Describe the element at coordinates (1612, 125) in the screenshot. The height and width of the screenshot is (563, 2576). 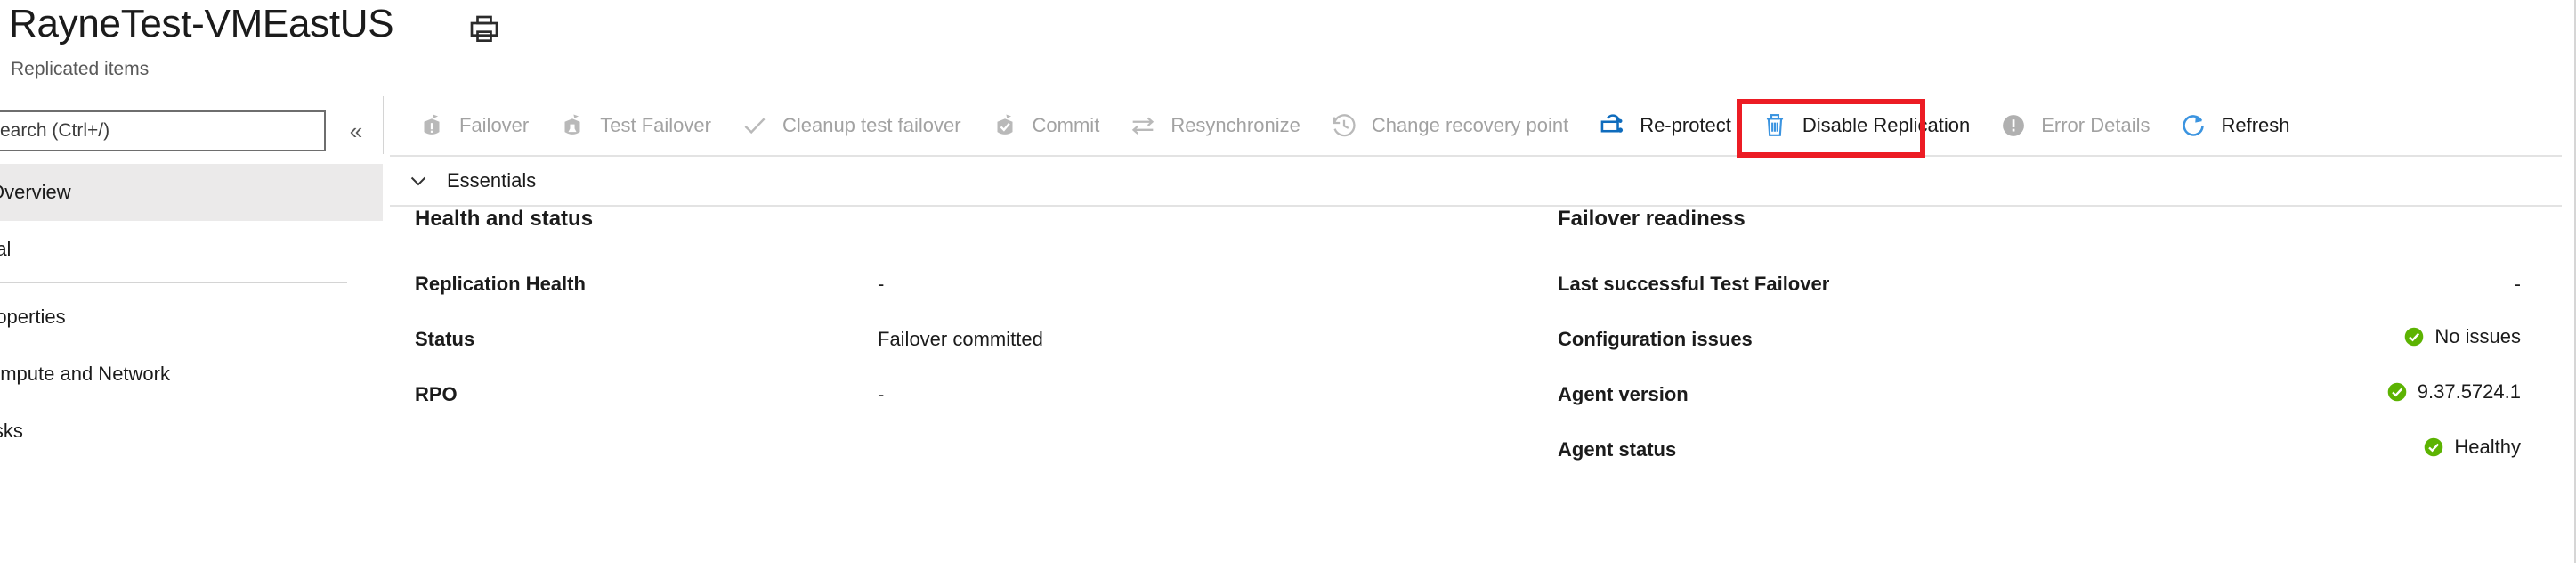
I see `re-protect-icon` at that location.